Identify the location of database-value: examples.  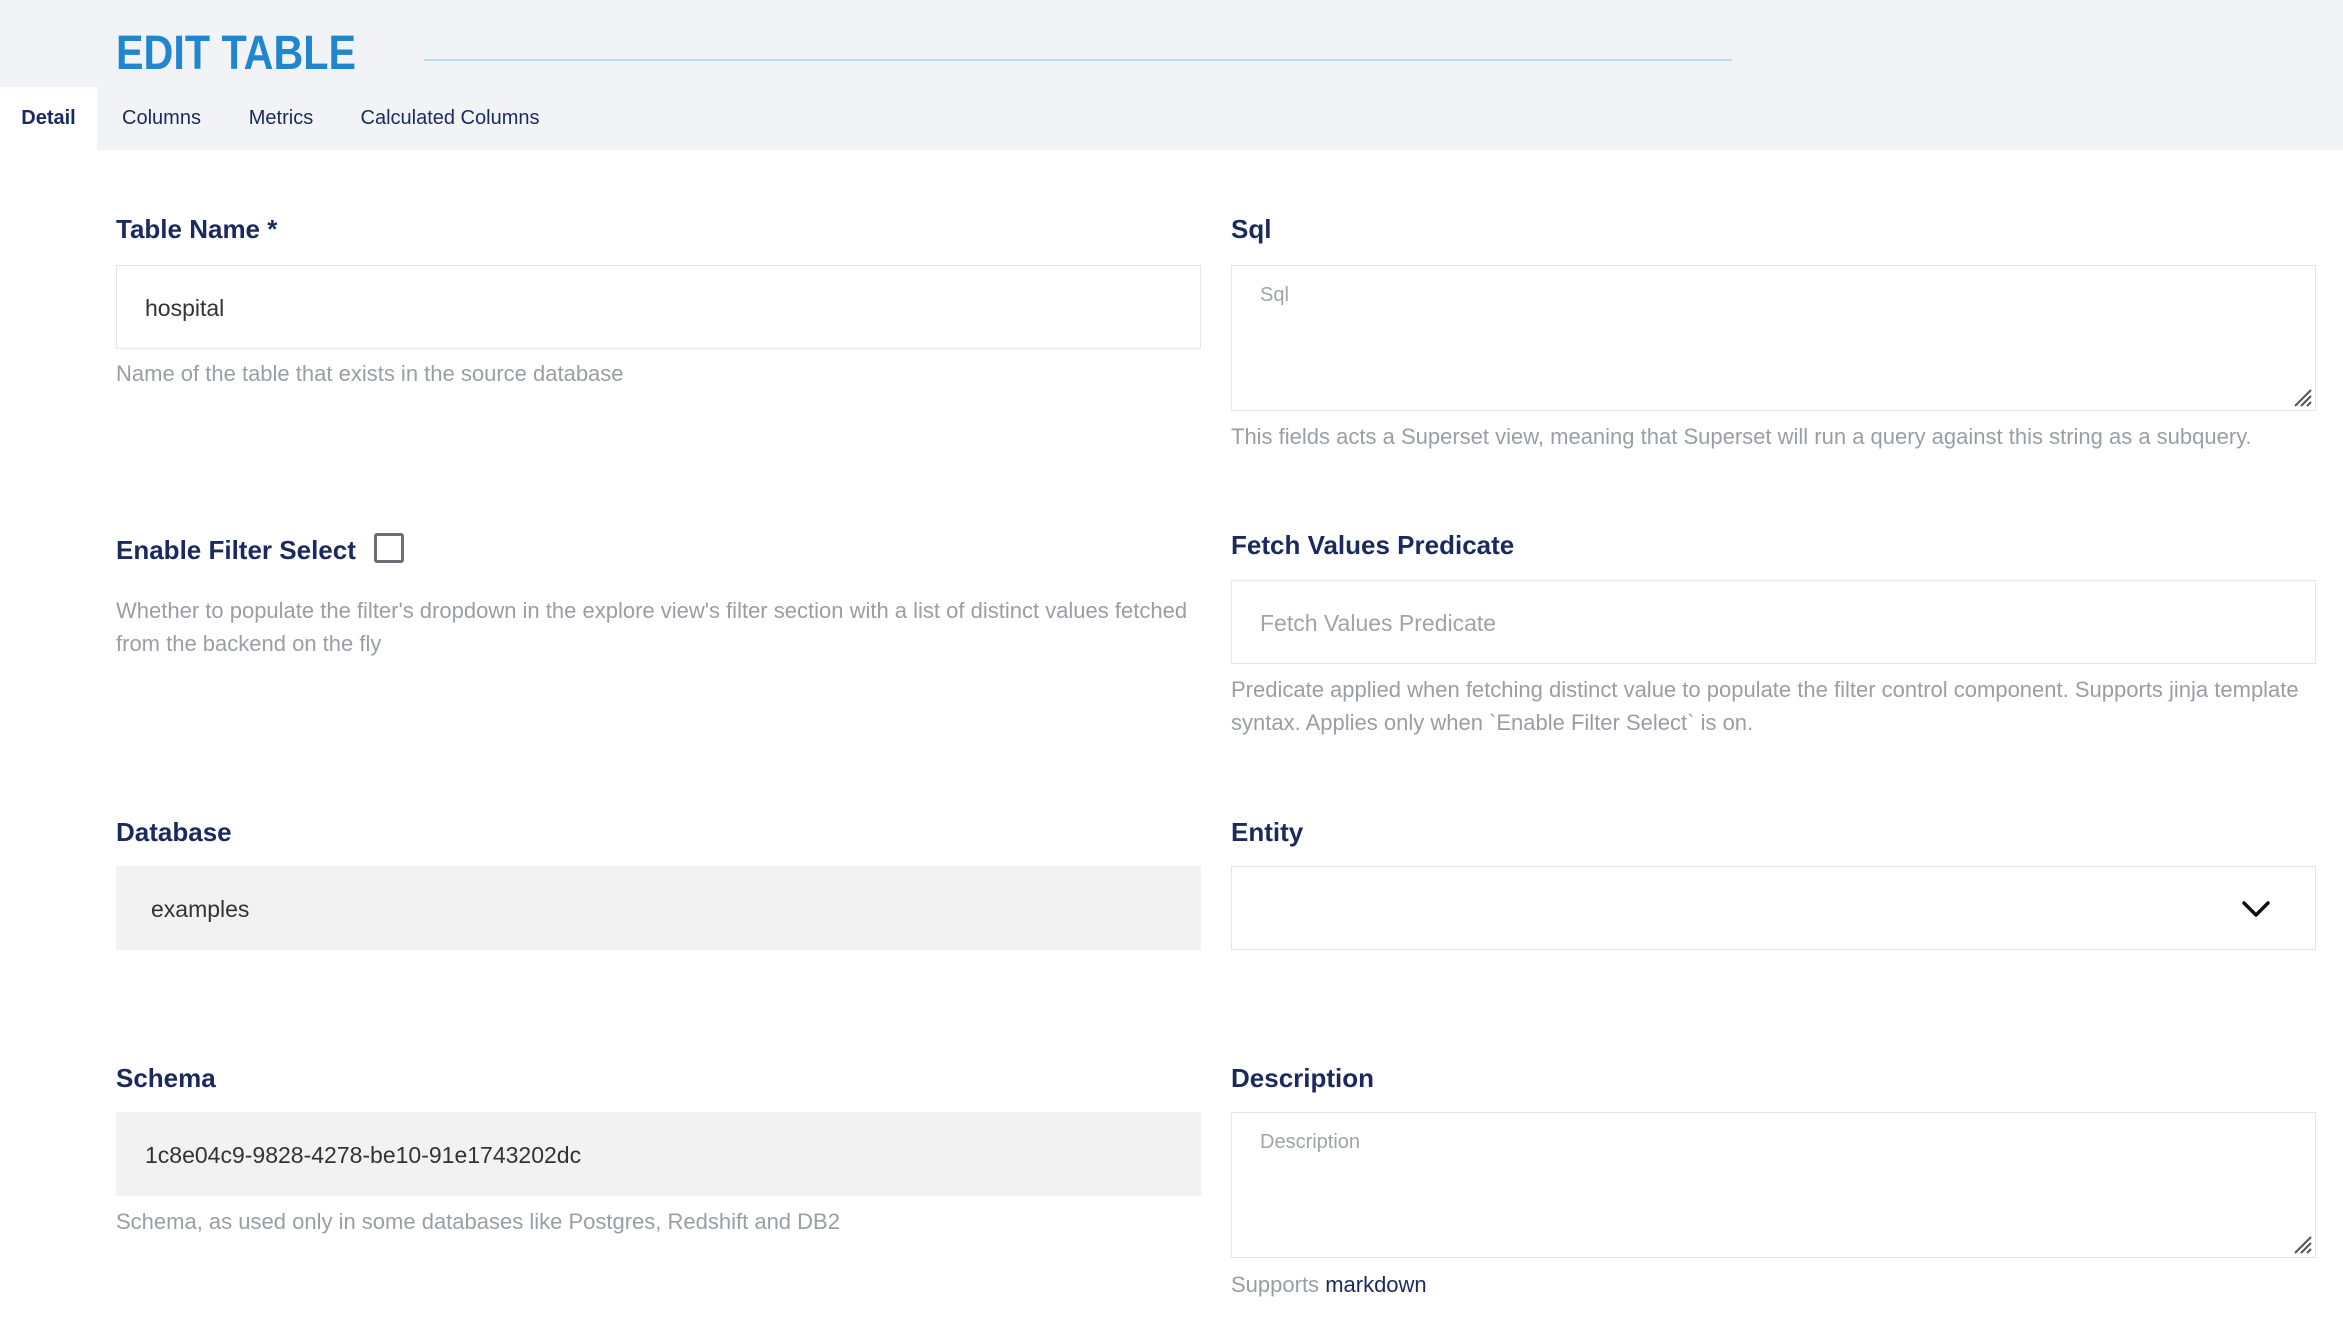
(200, 909).